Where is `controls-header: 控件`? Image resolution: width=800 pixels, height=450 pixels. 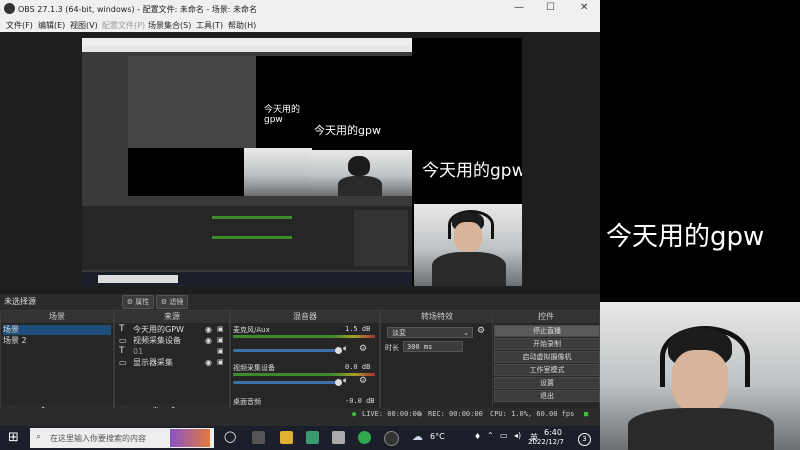
controls-header: 控件 is located at coordinates (546, 317).